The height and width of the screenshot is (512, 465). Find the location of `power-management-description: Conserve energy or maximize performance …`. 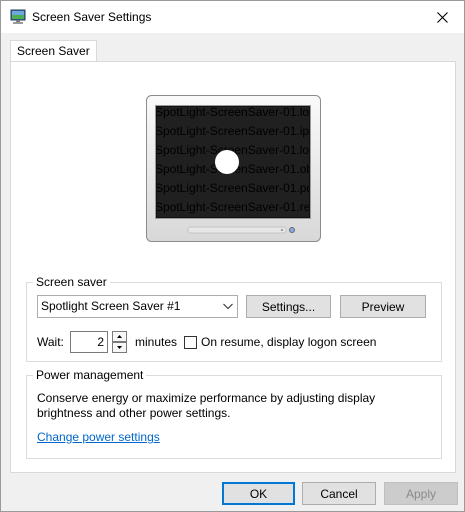

power-management-description: Conserve energy or maximize performance … is located at coordinates (206, 405).